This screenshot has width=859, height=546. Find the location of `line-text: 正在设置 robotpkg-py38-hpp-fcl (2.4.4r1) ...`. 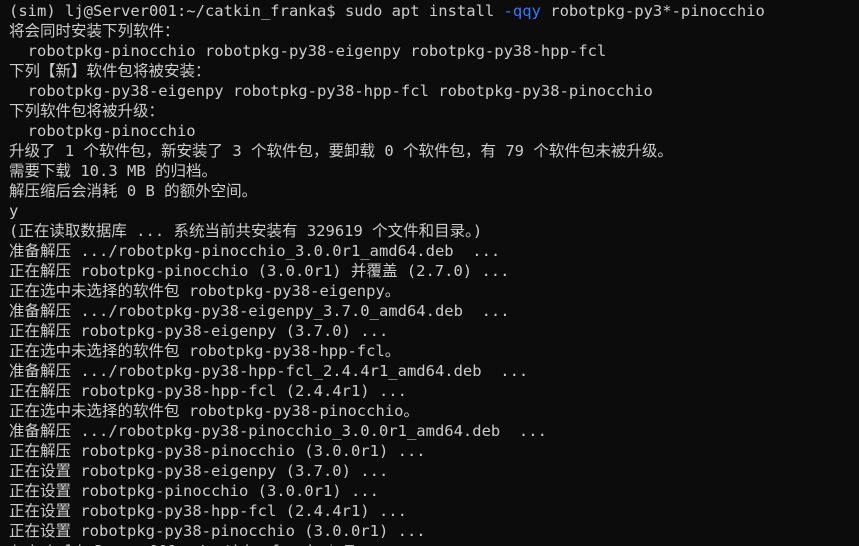

line-text: 正在设置 robotpkg-py38-hpp-fcl (2.4.4r1) ... is located at coordinates (208, 511).